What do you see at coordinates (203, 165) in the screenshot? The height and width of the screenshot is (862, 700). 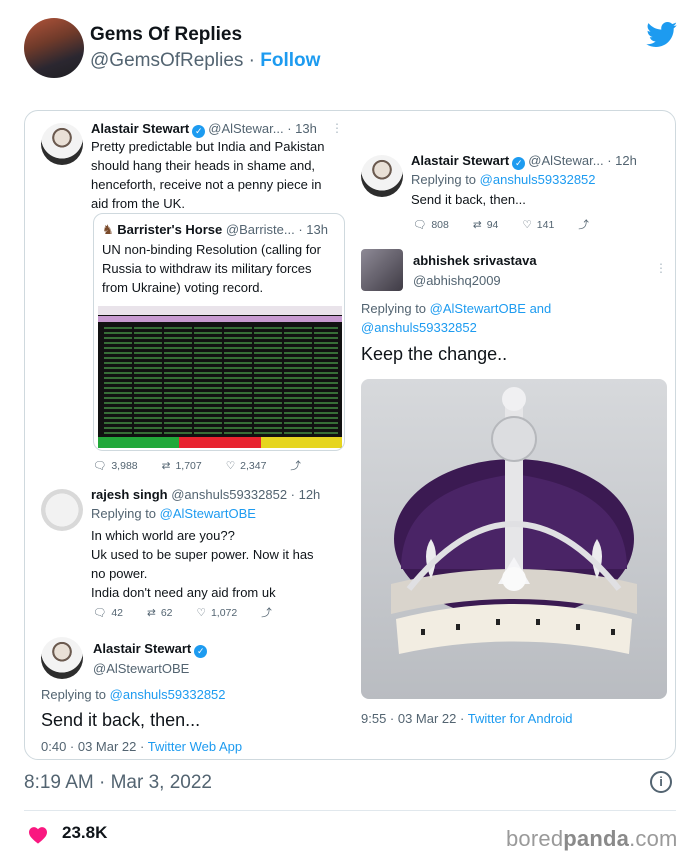 I see `tweet-text-line: should hang their heads in shame and,` at bounding box center [203, 165].